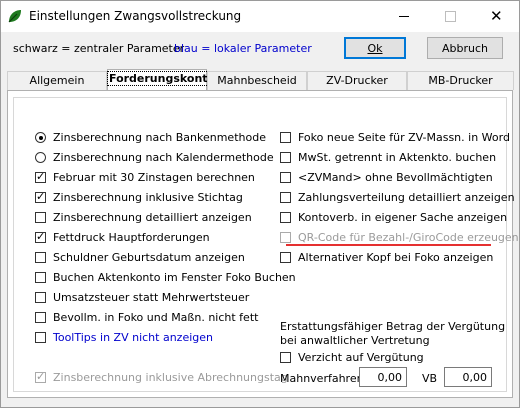  I want to click on tab-mb-drucker: MB-Drucker, so click(460, 80).